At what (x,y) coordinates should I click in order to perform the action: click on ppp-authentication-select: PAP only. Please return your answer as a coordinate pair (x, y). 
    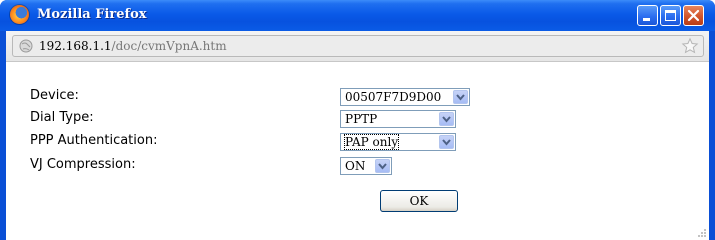
    Looking at the image, I should click on (398, 142).